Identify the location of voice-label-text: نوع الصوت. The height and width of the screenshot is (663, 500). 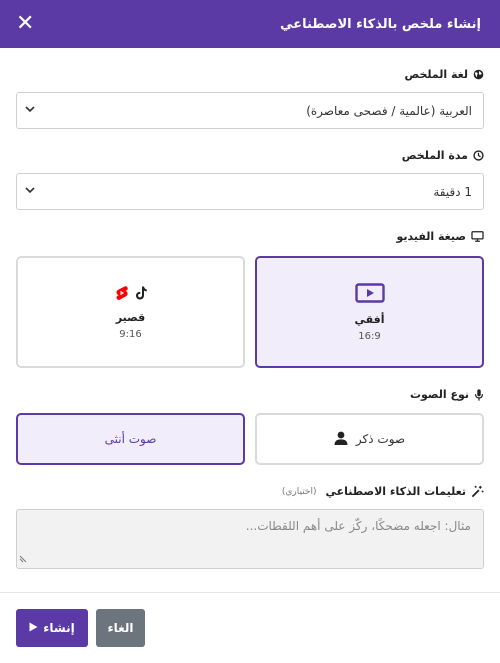
(439, 394).